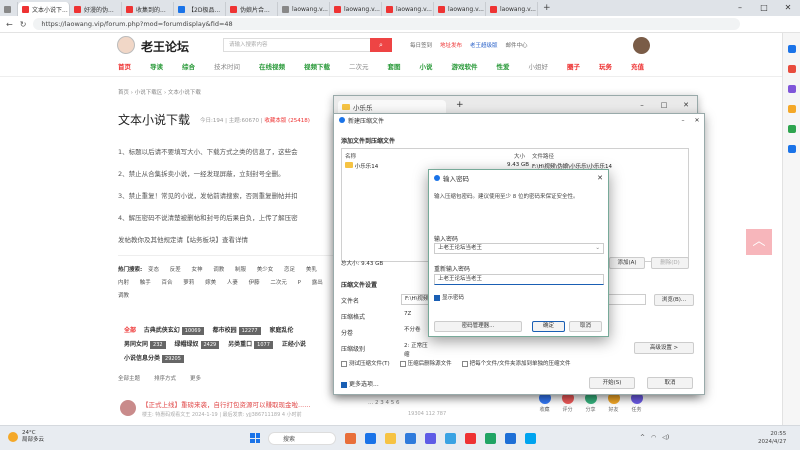 This screenshot has width=800, height=450. What do you see at coordinates (670, 263) in the screenshot?
I see `delete-button: 删除(D)` at bounding box center [670, 263].